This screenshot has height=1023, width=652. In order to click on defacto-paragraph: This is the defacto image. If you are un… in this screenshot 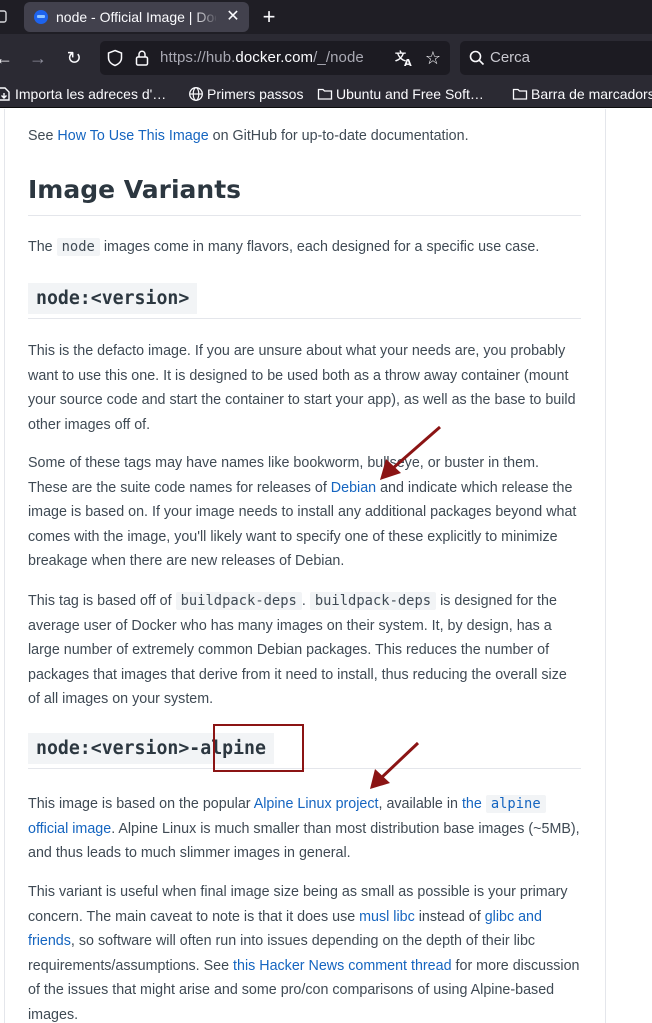, I will do `click(302, 388)`.